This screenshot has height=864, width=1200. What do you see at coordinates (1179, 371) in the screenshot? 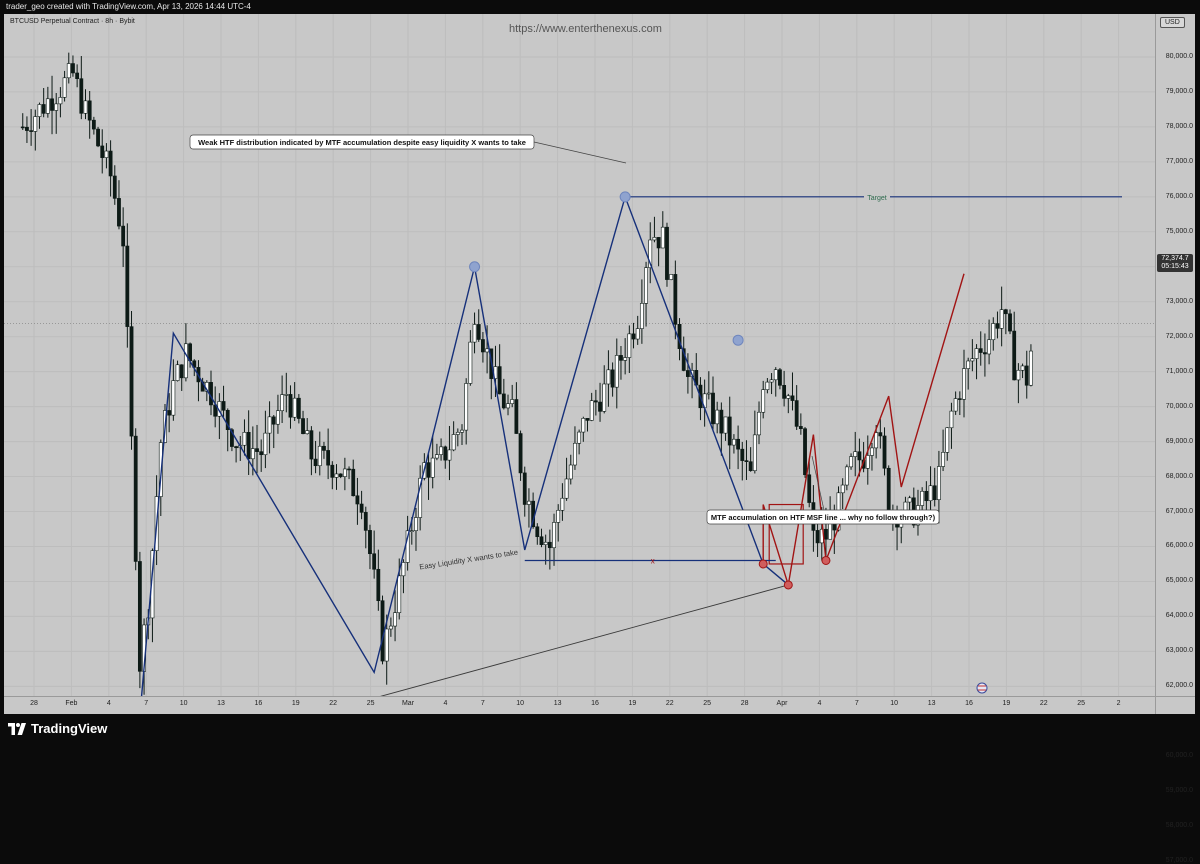
I see `y-tick-label: 71,000.0` at bounding box center [1179, 371].